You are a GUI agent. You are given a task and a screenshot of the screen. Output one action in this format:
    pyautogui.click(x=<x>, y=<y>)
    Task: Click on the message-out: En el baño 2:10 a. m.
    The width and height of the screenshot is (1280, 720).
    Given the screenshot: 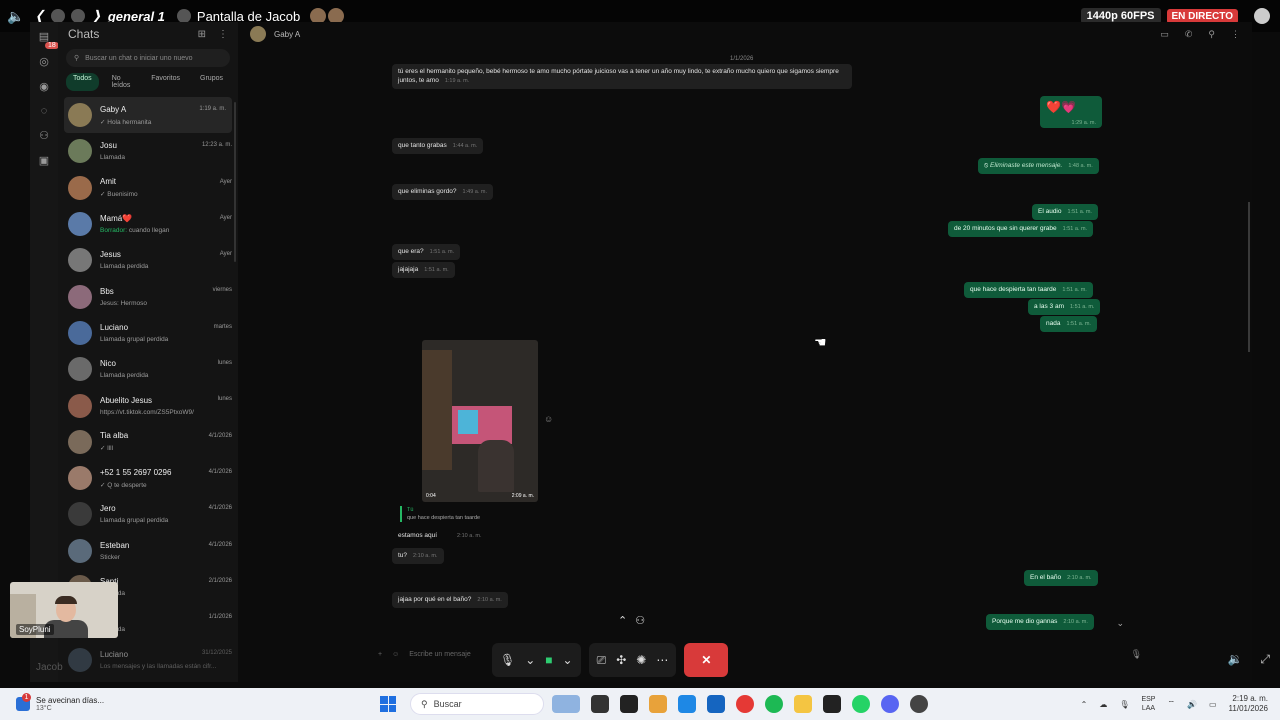 What is the action you would take?
    pyautogui.click(x=1061, y=578)
    